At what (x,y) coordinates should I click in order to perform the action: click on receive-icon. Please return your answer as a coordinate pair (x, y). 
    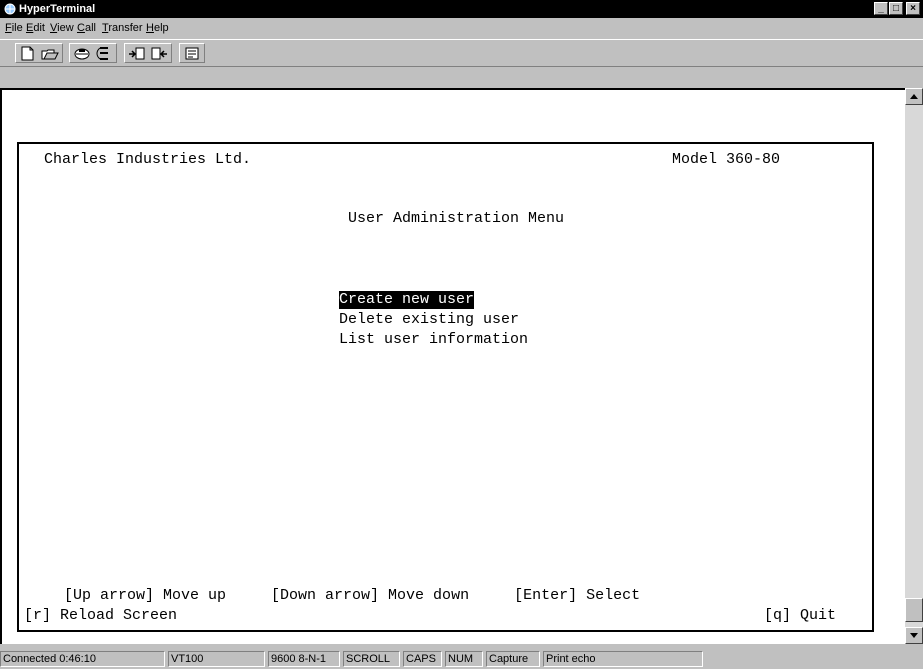
    Looking at the image, I should click on (159, 53).